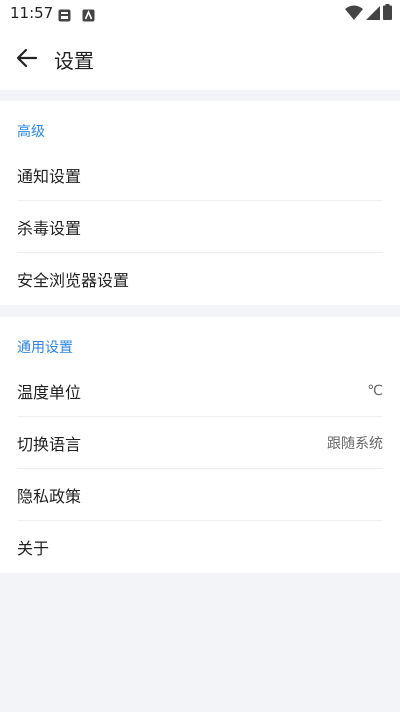 The height and width of the screenshot is (712, 400). Describe the element at coordinates (373, 14) in the screenshot. I see `signal-icon` at that location.